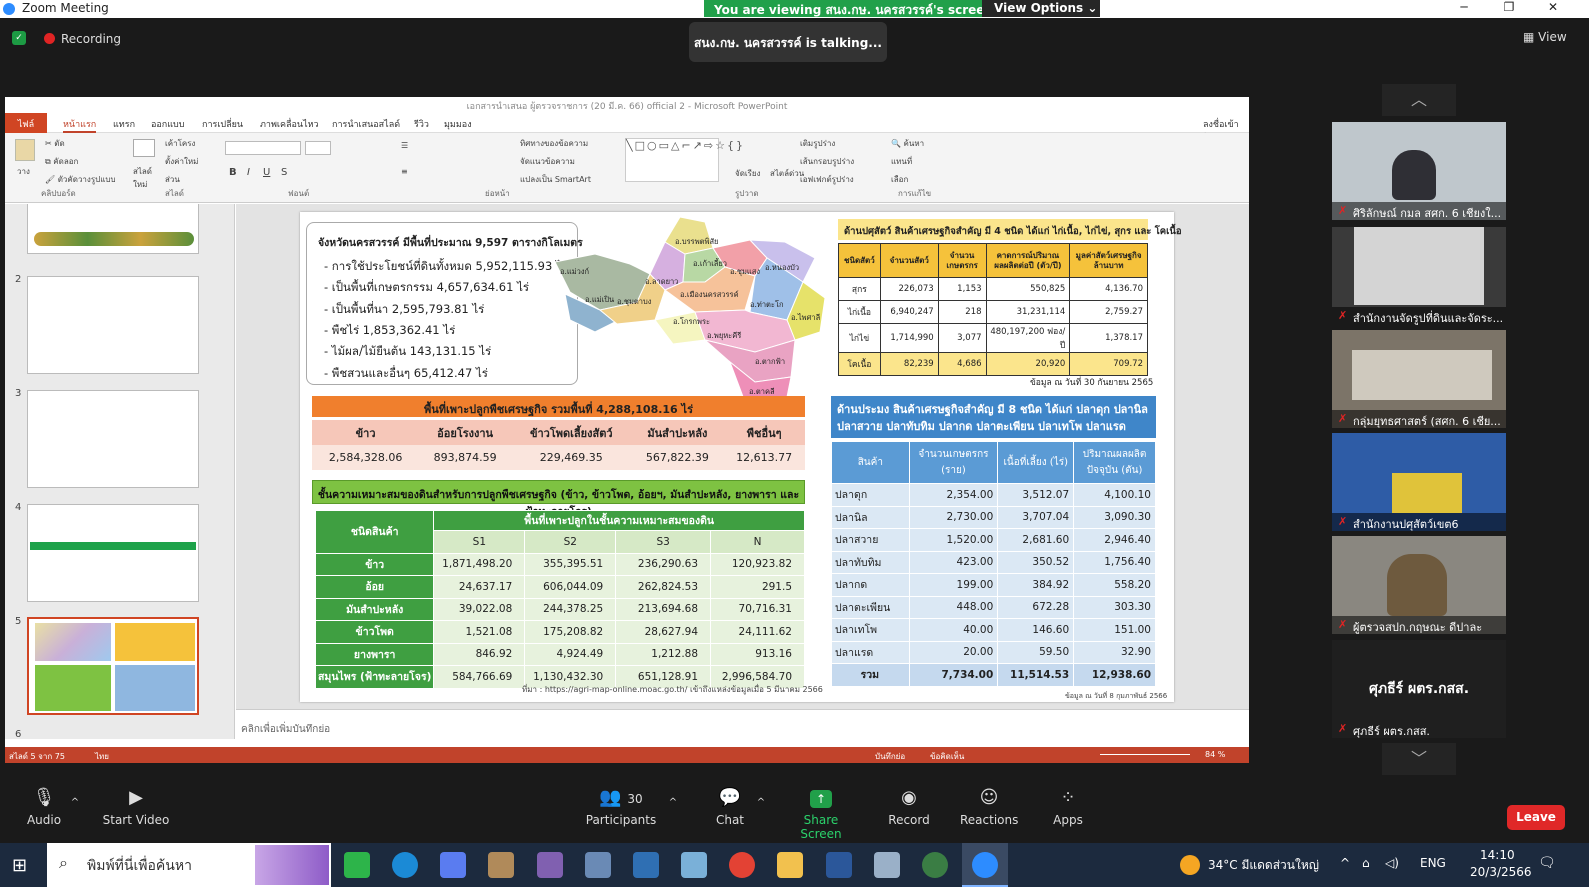 This screenshot has height=887, width=1589. I want to click on participant-tile-no-video: ศุภธีร์ ผตร.กสส. ✗ ศุภธีร์ ผตร.กสส., so click(1419, 689).